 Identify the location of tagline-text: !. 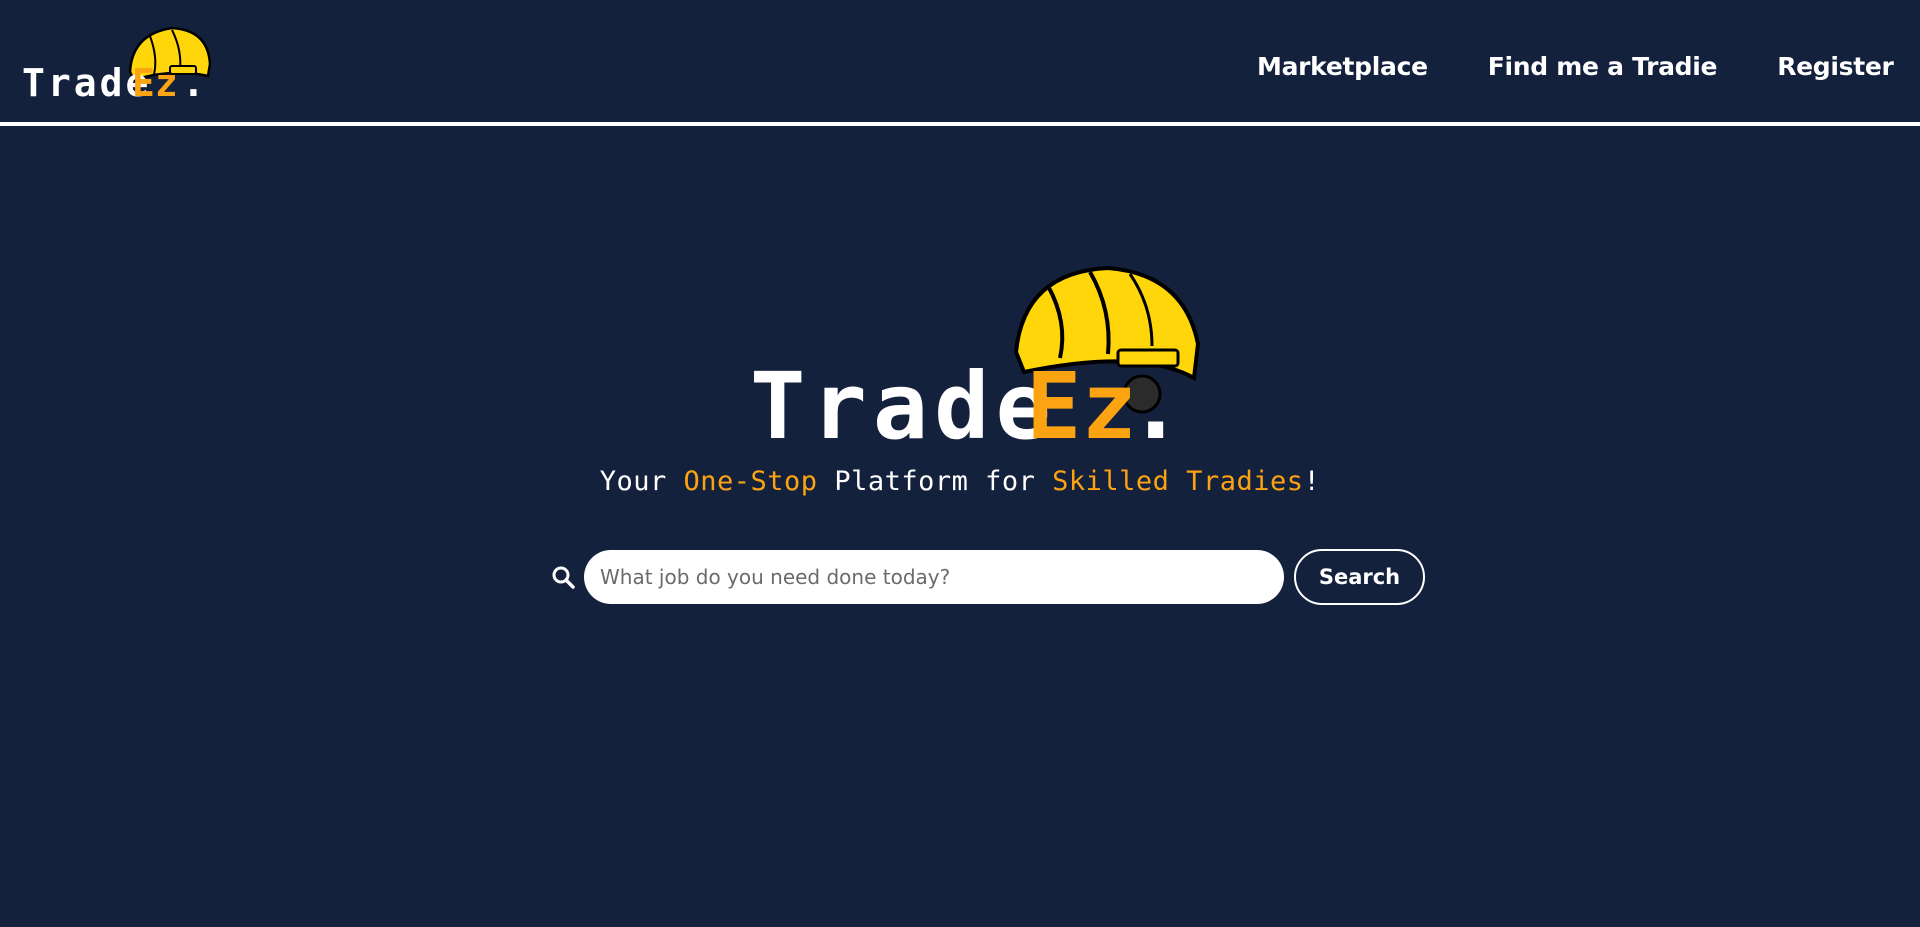
(1312, 481).